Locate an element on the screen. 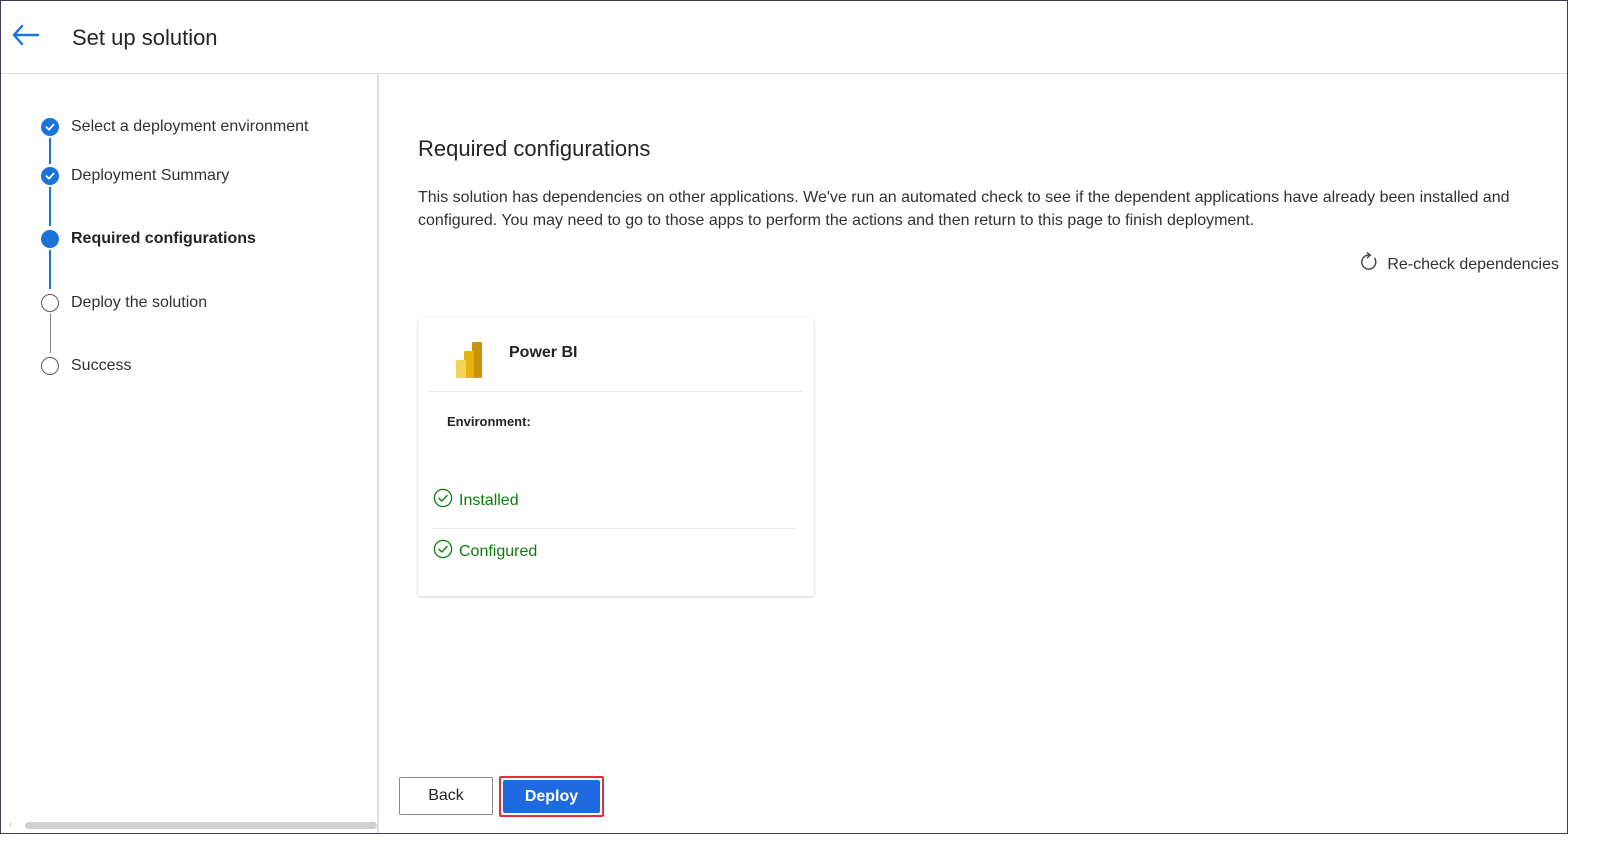 Image resolution: width=1607 pixels, height=854 pixels. power-bi-logo is located at coordinates (468, 360).